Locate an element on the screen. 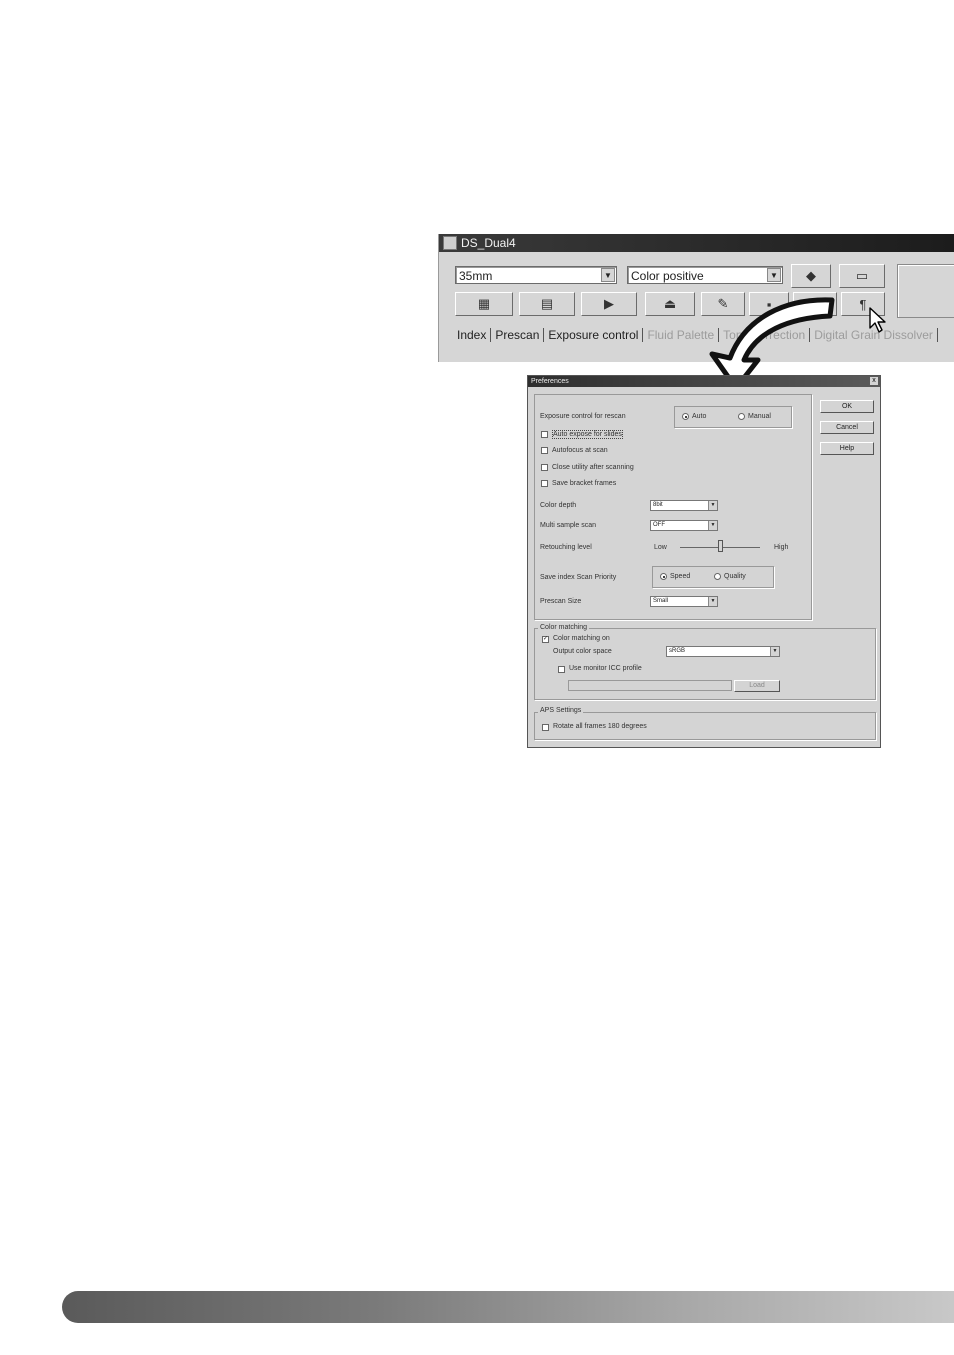 The height and width of the screenshot is (1355, 954). exposure-manual-radio is located at coordinates (741, 416).